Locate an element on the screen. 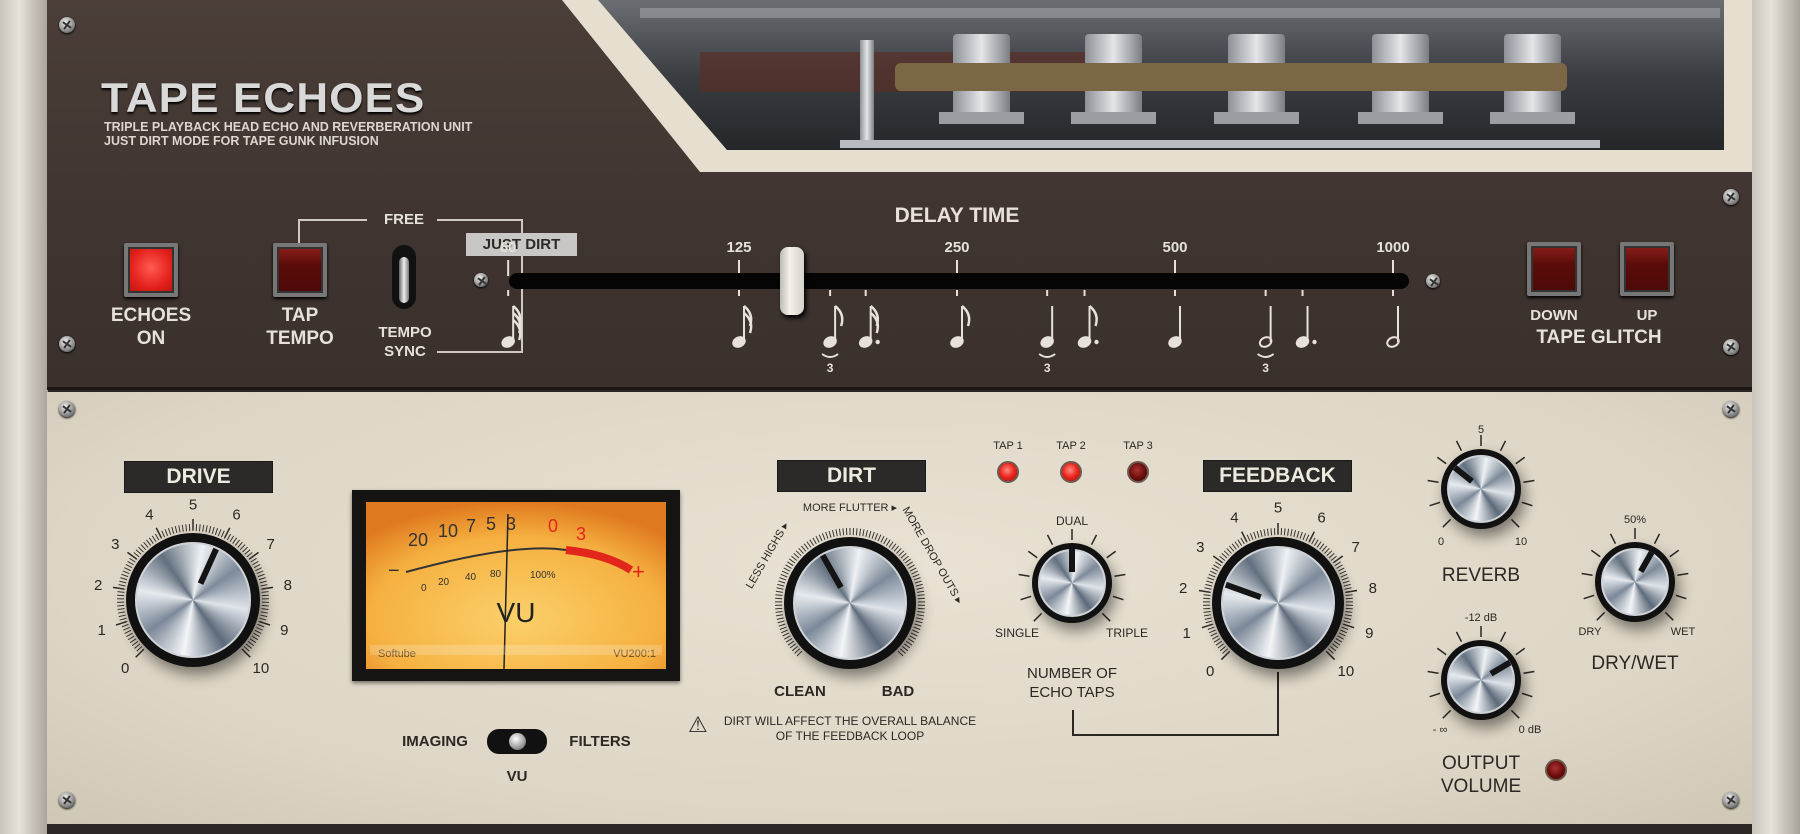 The image size is (1800, 834). feedback-scale-label: 1 is located at coordinates (1187, 633).